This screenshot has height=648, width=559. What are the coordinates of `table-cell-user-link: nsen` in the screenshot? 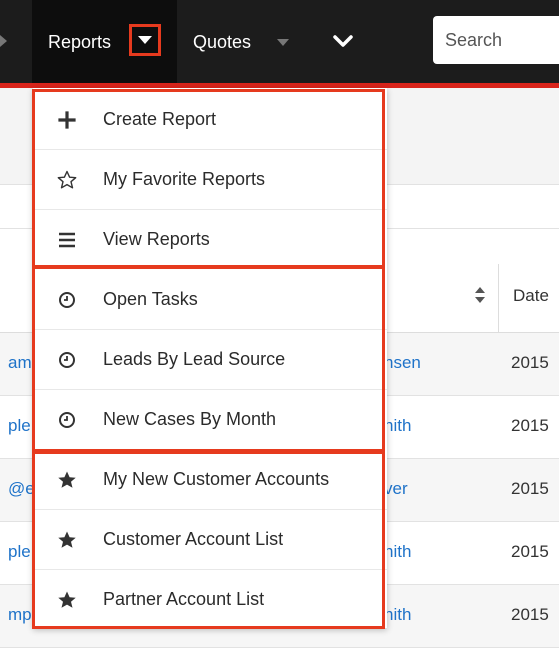 It's located at (402, 363).